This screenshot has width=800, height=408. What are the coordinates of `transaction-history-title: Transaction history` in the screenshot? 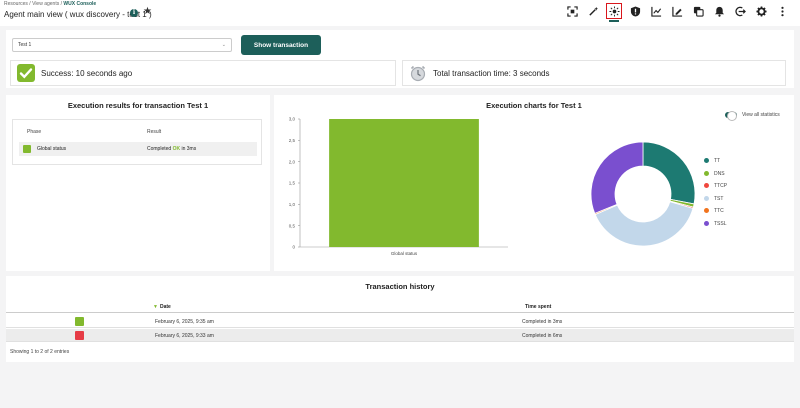 It's located at (400, 286).